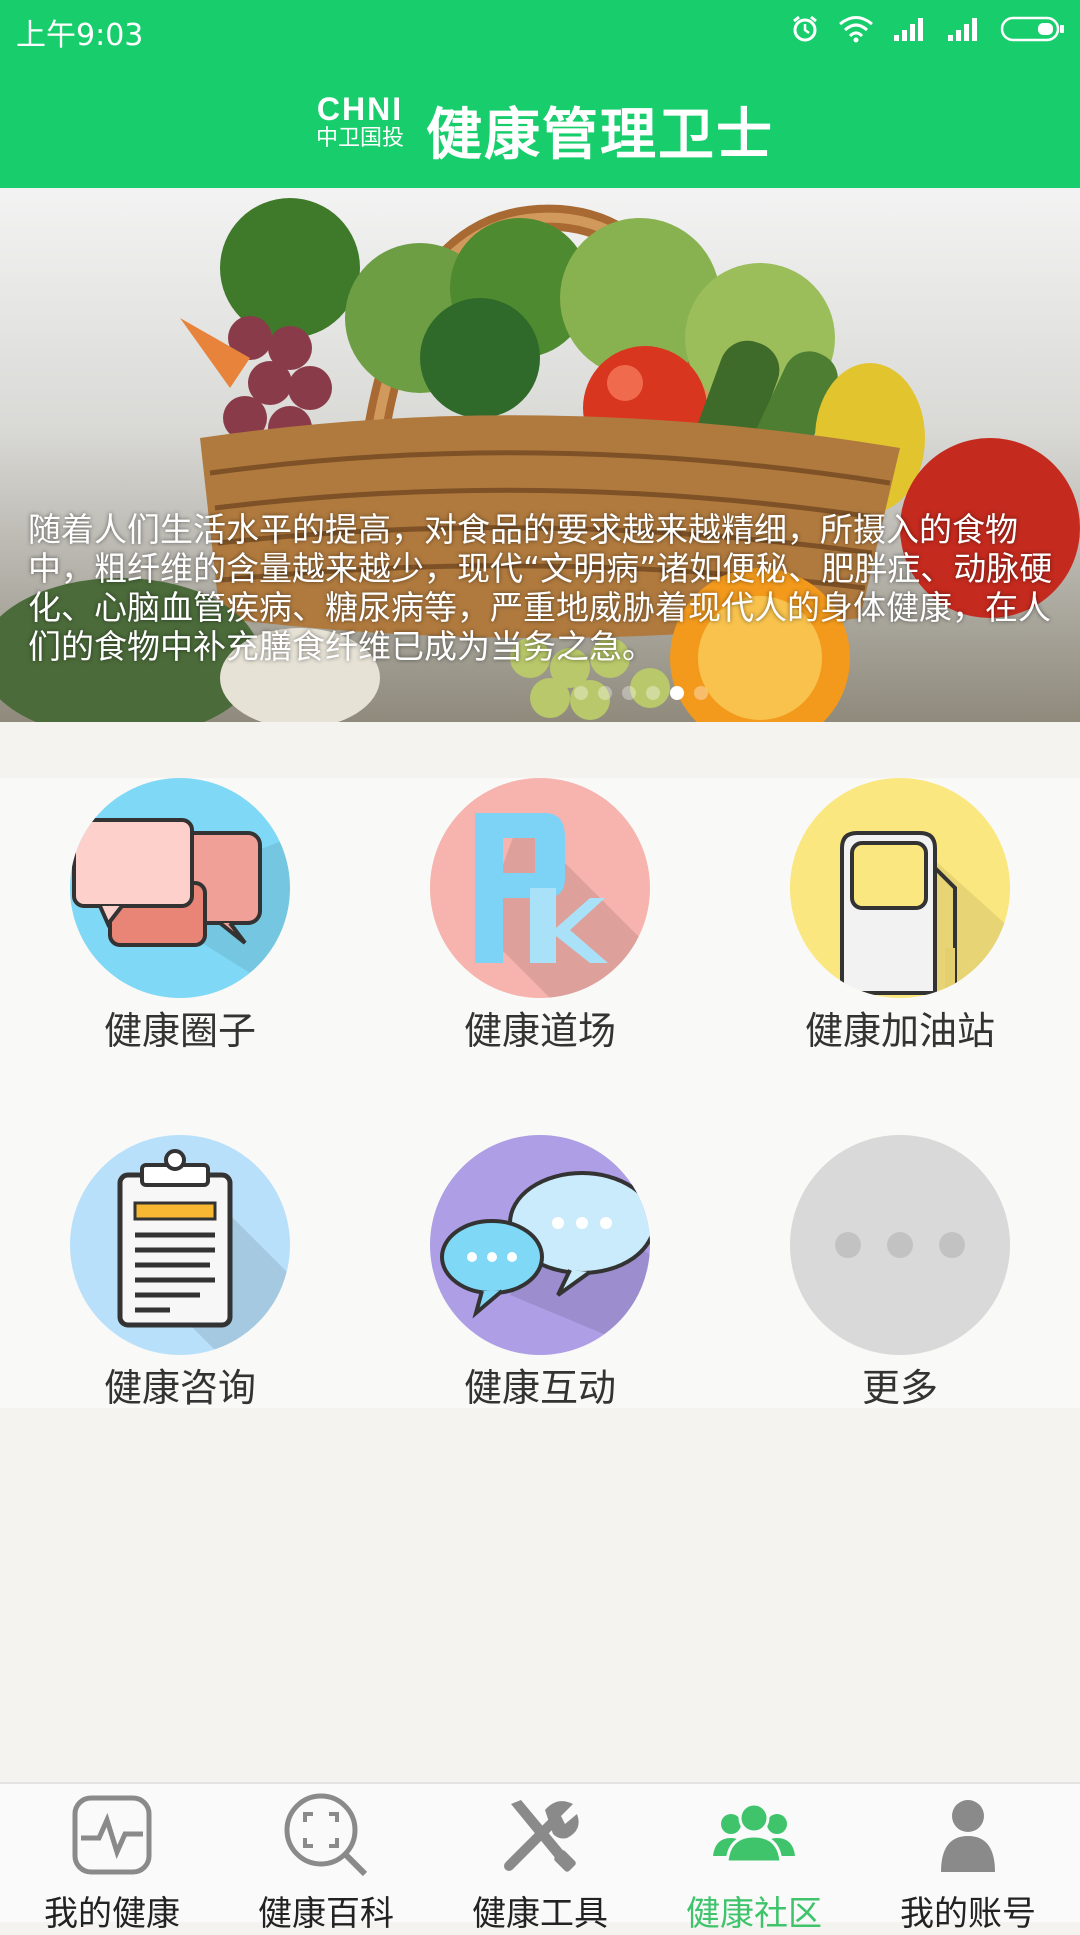 This screenshot has height=1935, width=1080. I want to click on message-bubbles-icon, so click(540, 1245).